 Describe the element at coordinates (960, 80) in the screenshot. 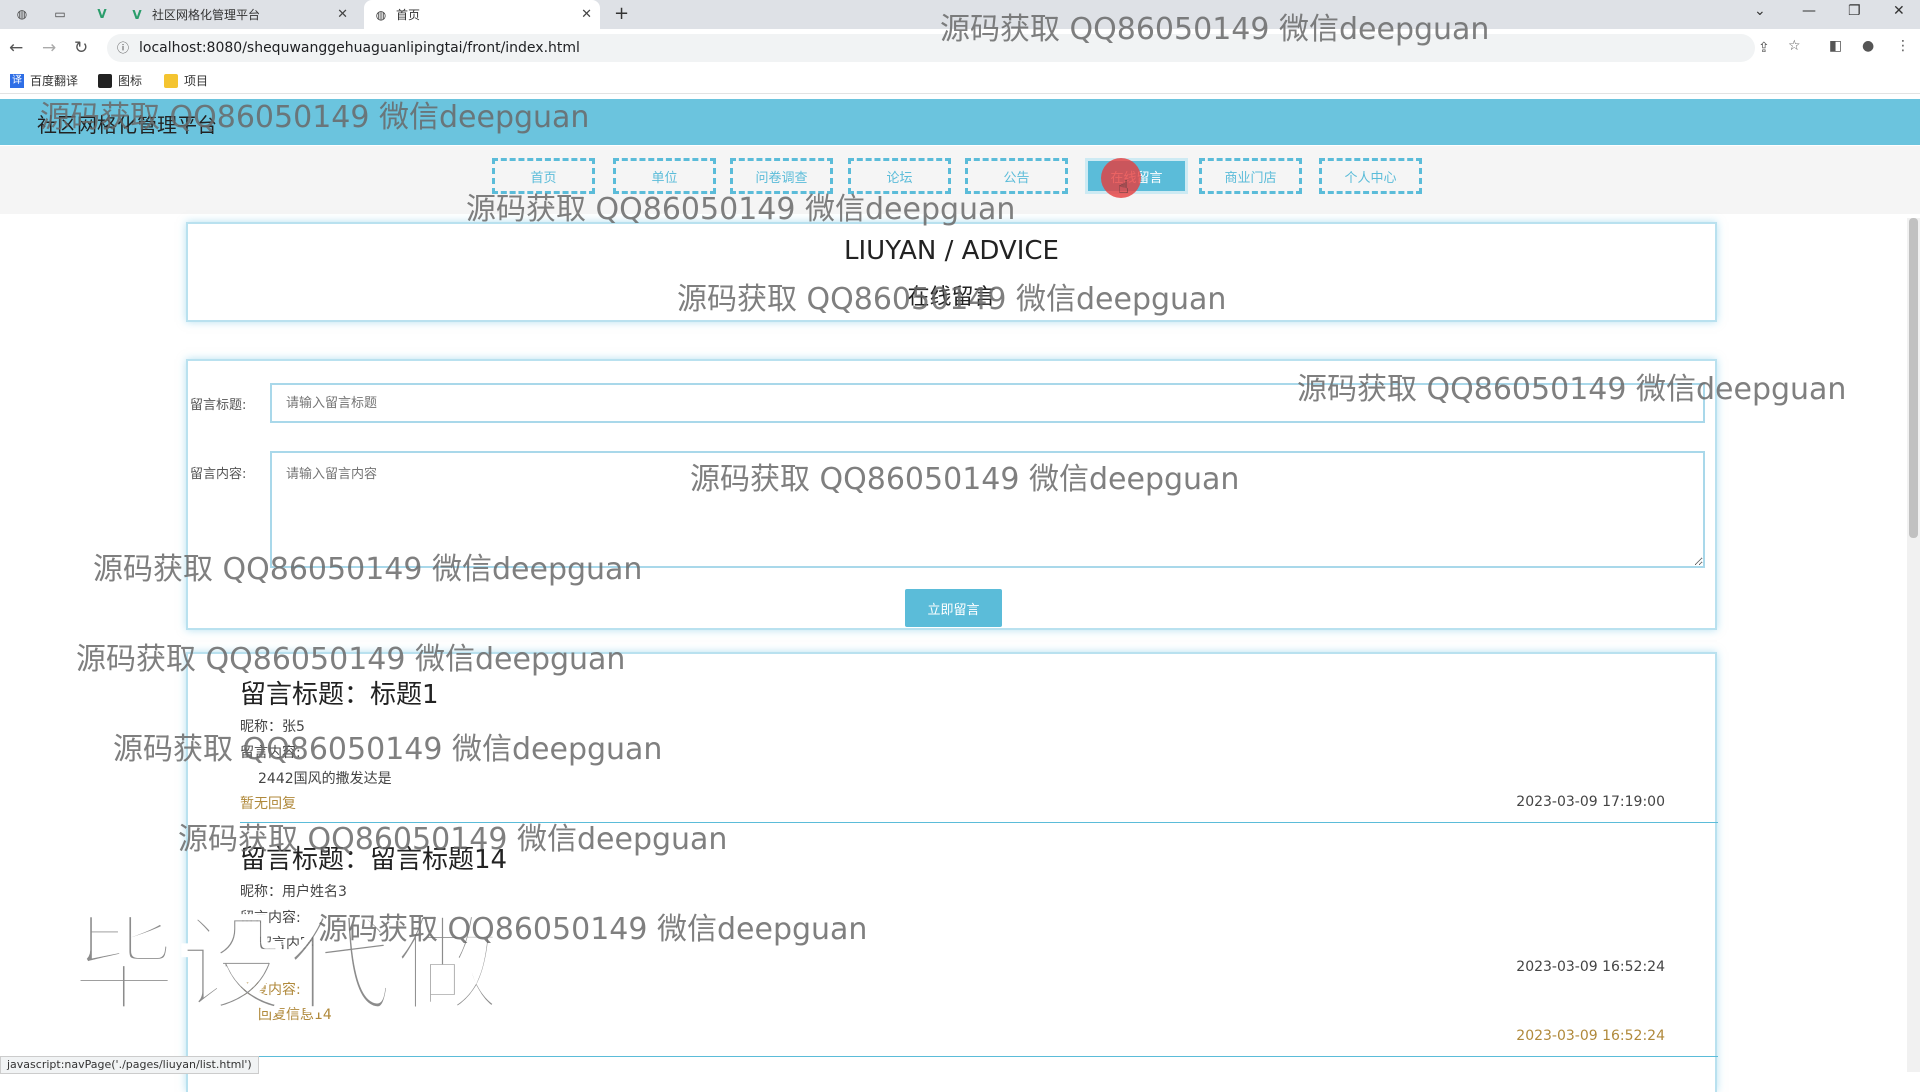

I see `bookmarks-bar: 译 百度翻译 图标 项目` at that location.